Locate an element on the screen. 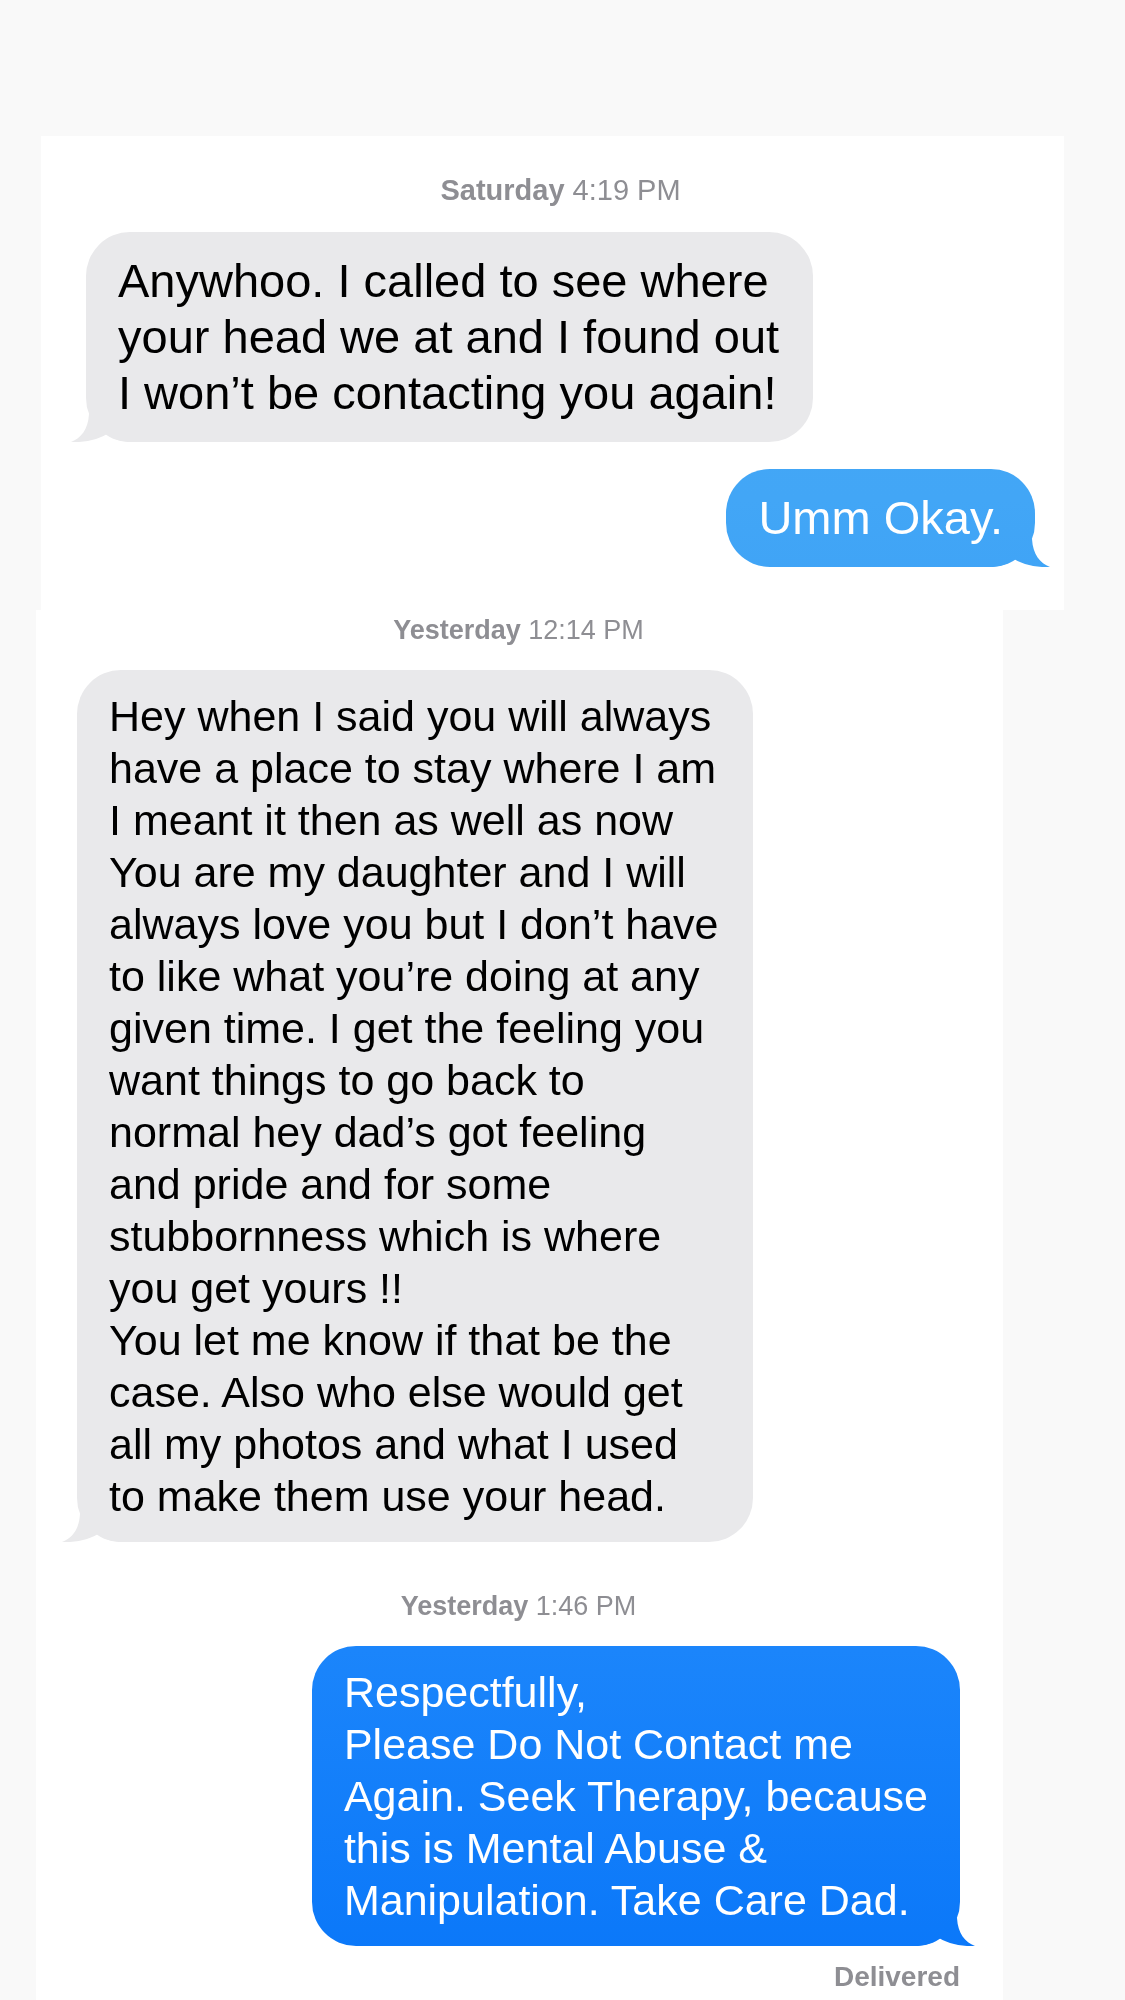 The width and height of the screenshot is (1125, 2000). delivery-status: Delivered is located at coordinates (896, 1977).